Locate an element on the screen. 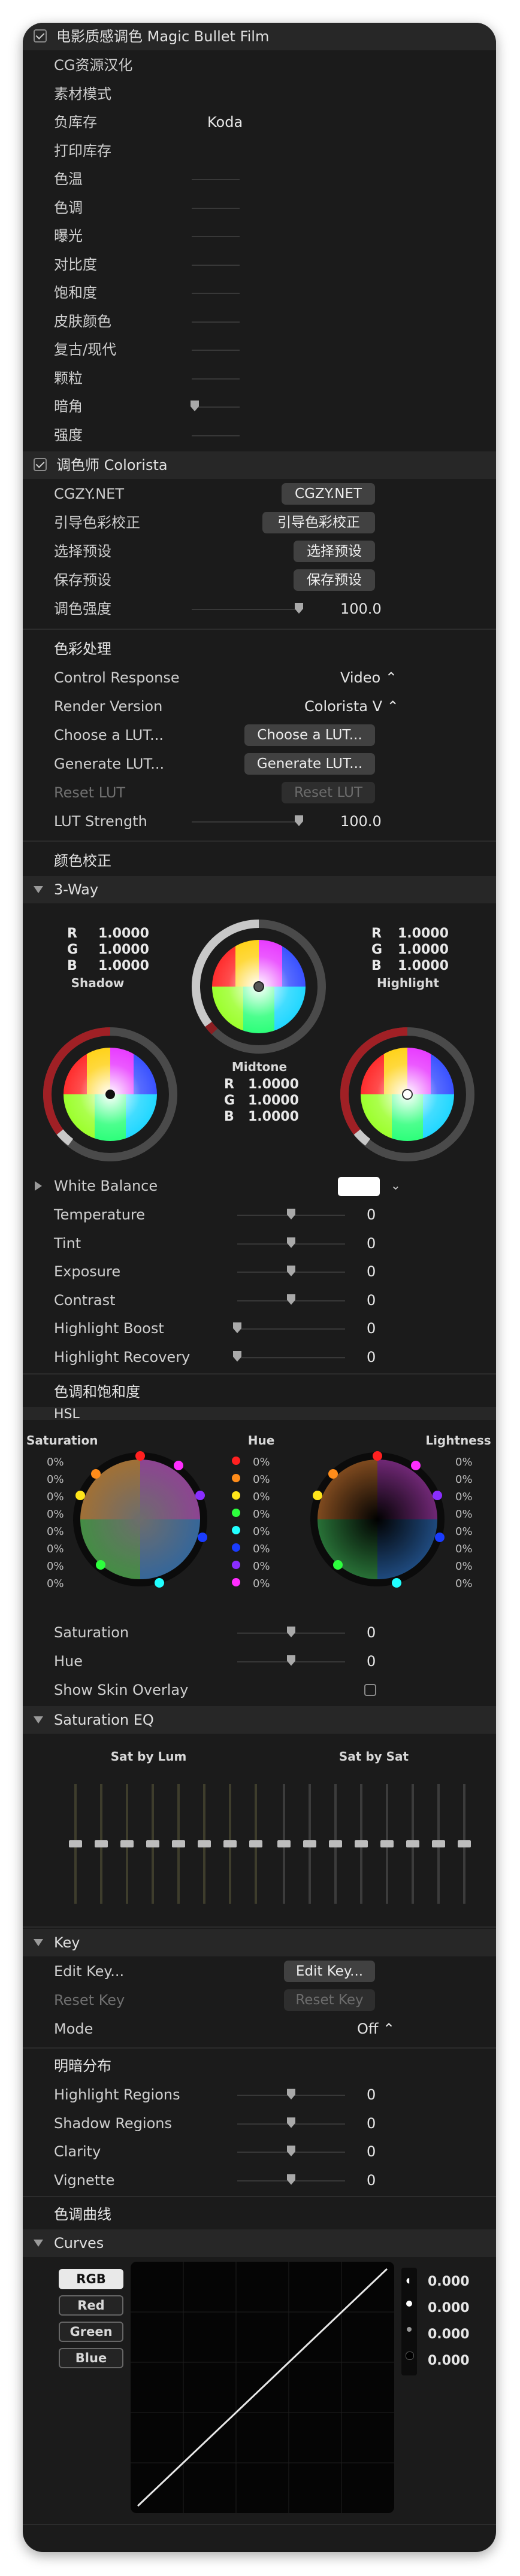 This screenshot has width=520, height=2576. hsl-header: HSL is located at coordinates (259, 1413).